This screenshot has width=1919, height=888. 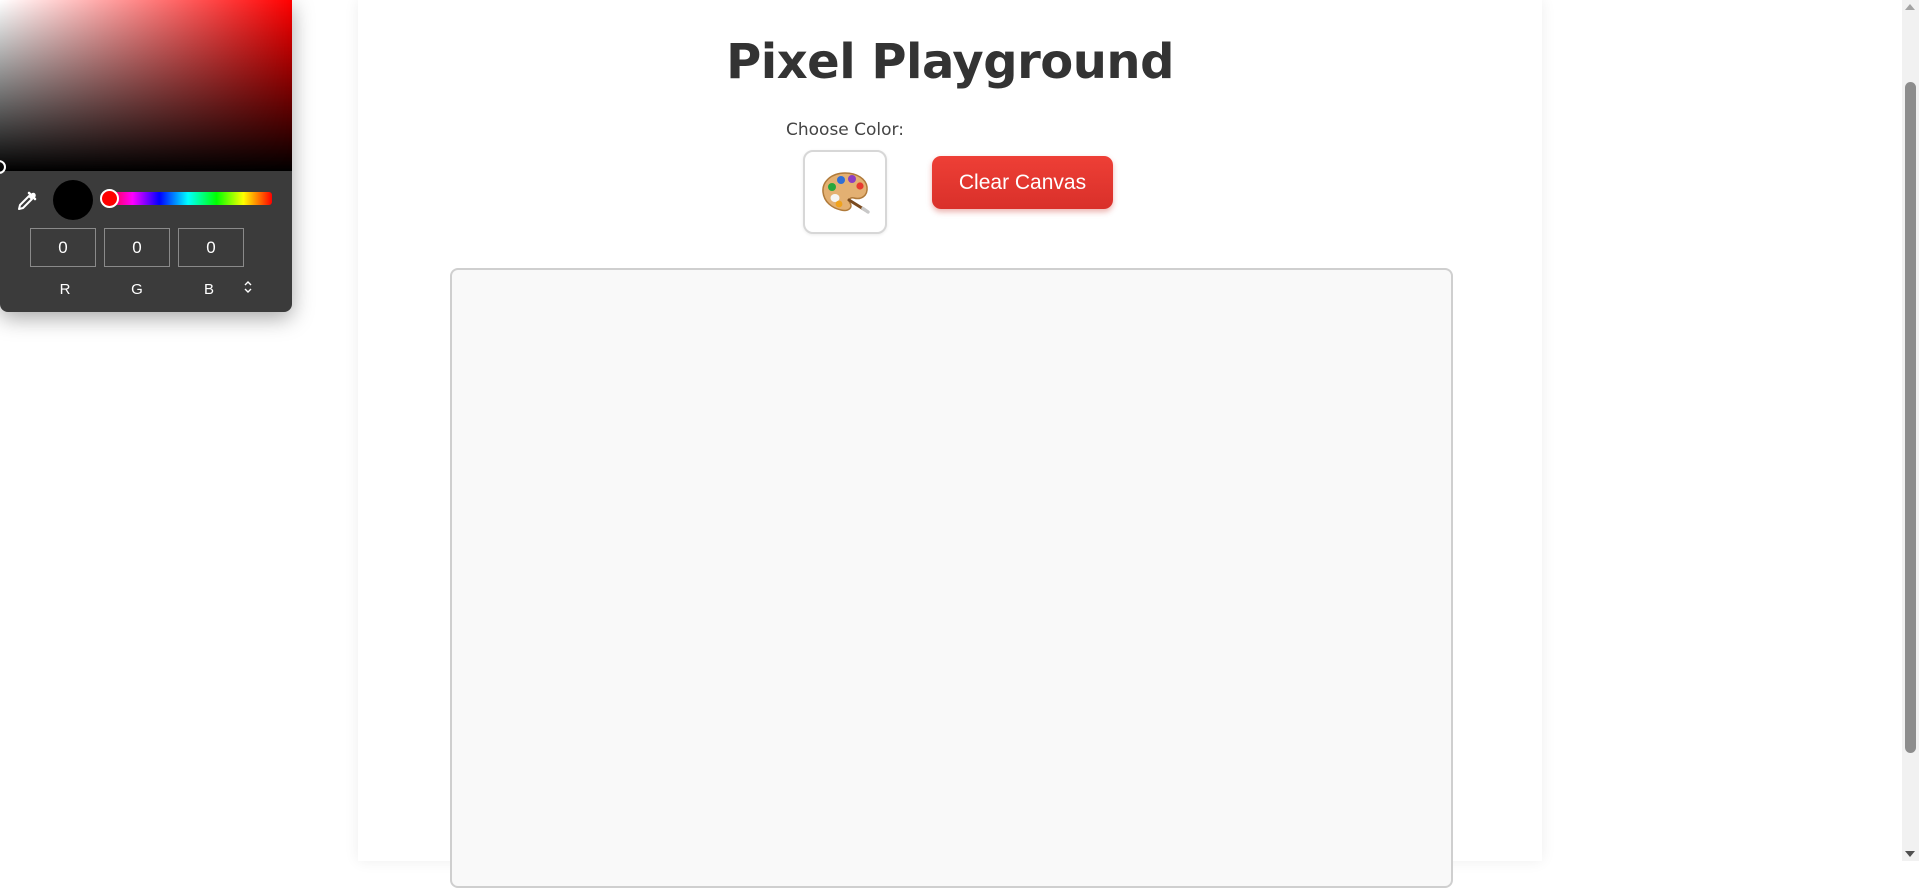 What do you see at coordinates (73, 200) in the screenshot?
I see `selected-color-preview` at bounding box center [73, 200].